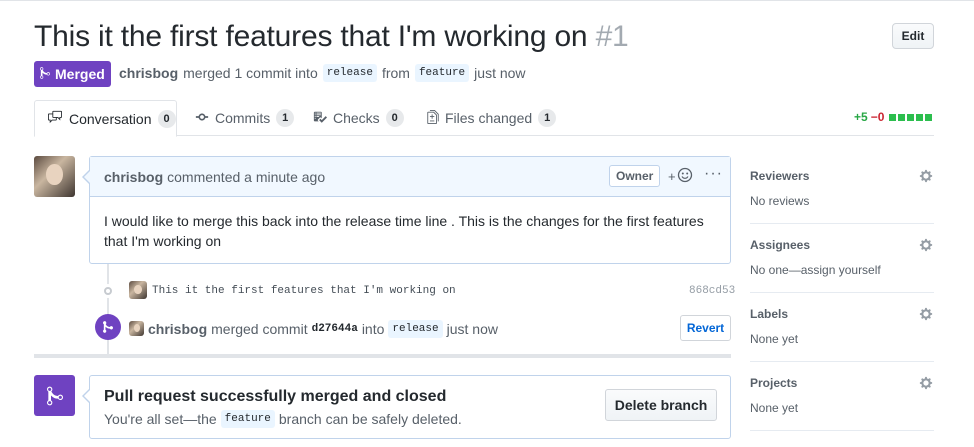 The width and height of the screenshot is (974, 447). What do you see at coordinates (842, 189) in the screenshot?
I see `sidebar-reviewers: Reviewers No reviews` at bounding box center [842, 189].